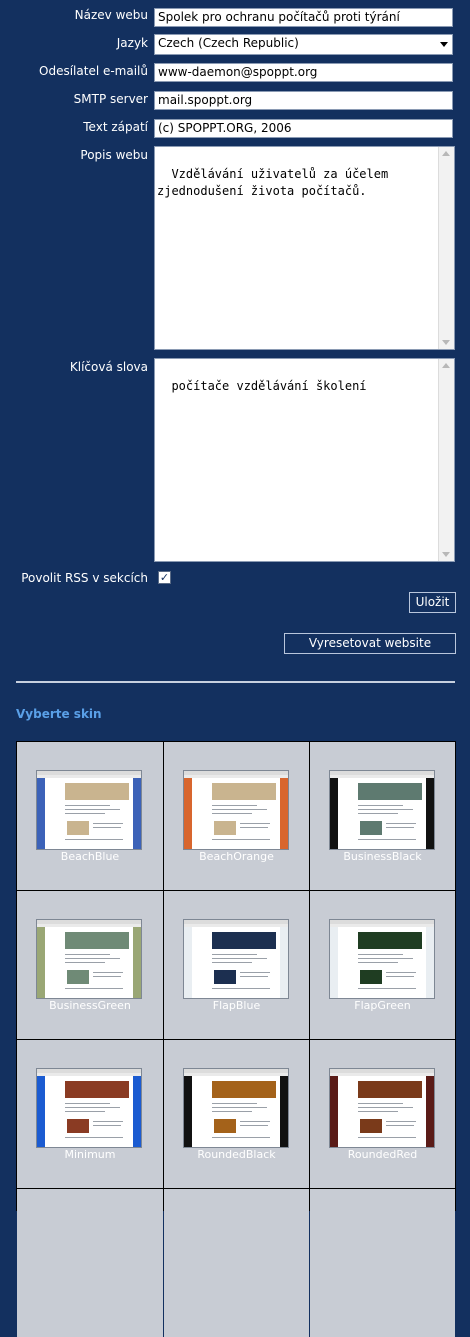  What do you see at coordinates (382, 1154) in the screenshot?
I see `skin-name: RoundedRed` at bounding box center [382, 1154].